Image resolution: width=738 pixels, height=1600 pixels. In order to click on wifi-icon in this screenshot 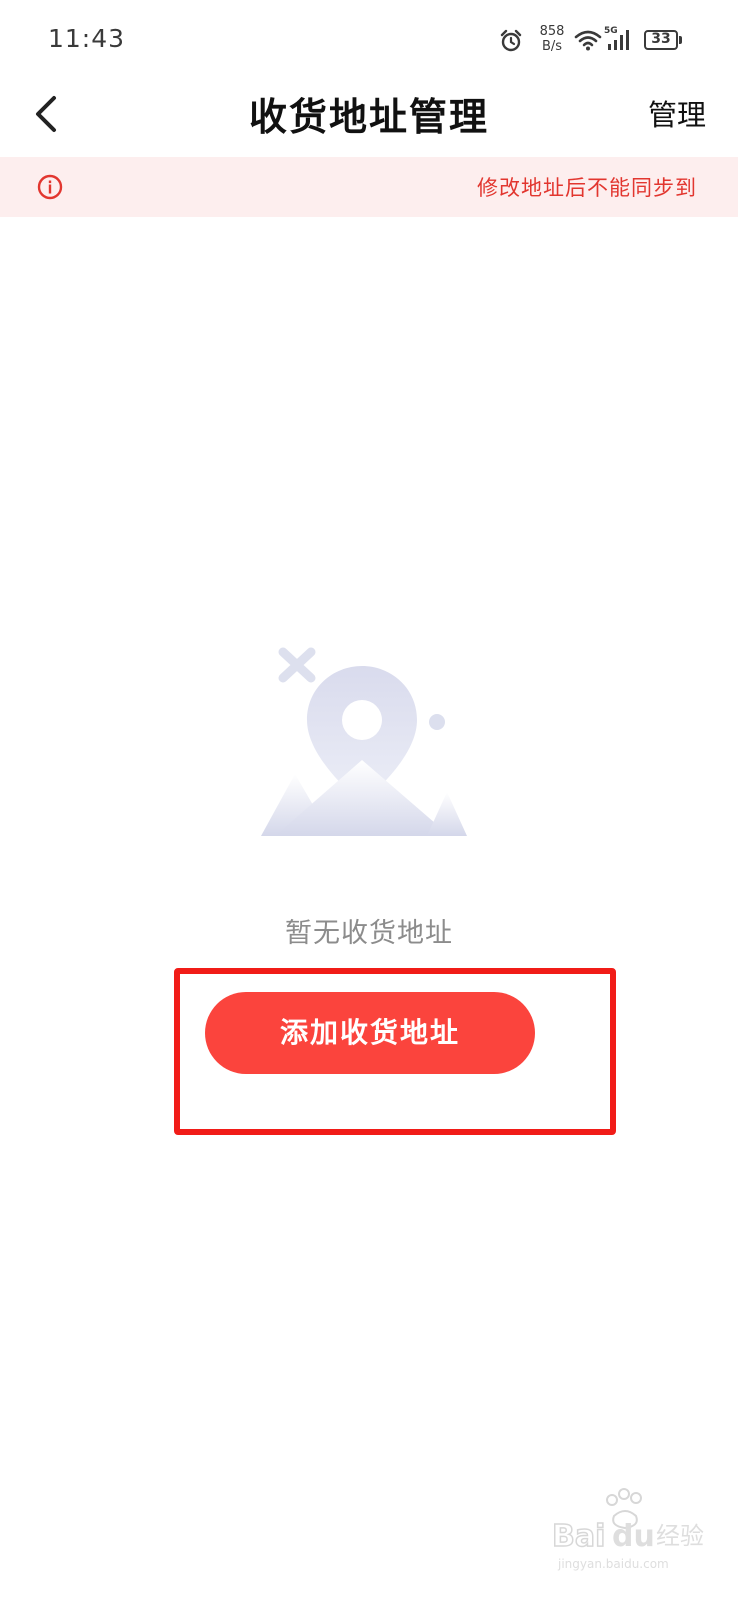, I will do `click(588, 42)`.